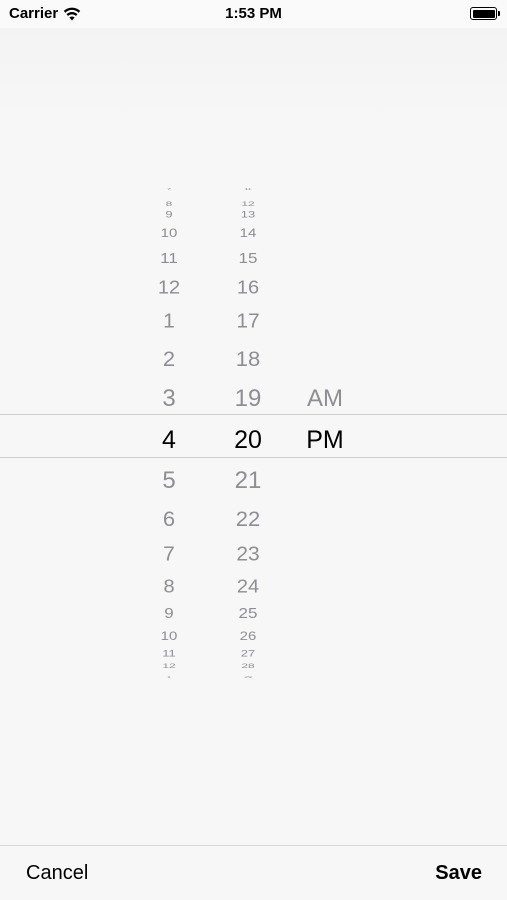 This screenshot has height=900, width=507. Describe the element at coordinates (169, 359) in the screenshot. I see `hour-option: 2` at that location.